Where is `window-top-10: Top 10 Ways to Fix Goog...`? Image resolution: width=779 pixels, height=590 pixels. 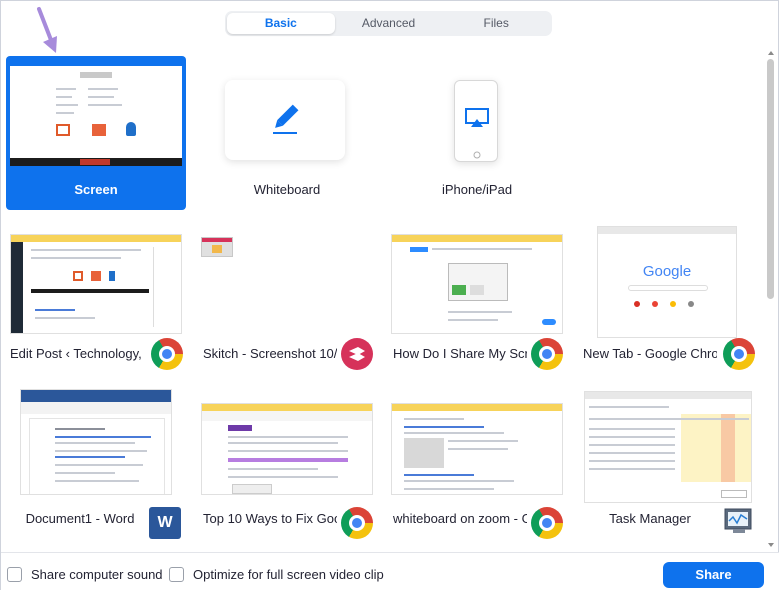 window-top-10: Top 10 Ways to Fix Goog... is located at coordinates (287, 464).